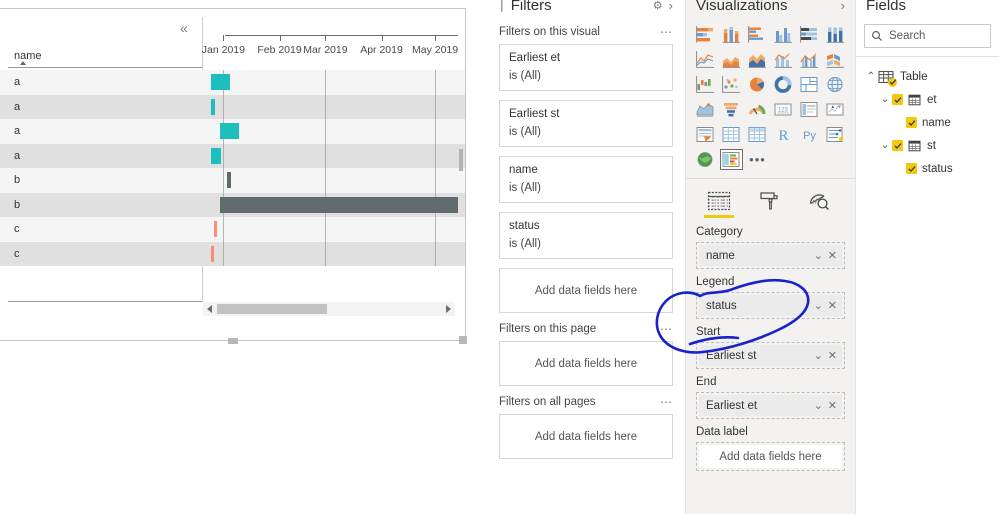  I want to click on stacked-column-chart-icon, so click(731, 34).